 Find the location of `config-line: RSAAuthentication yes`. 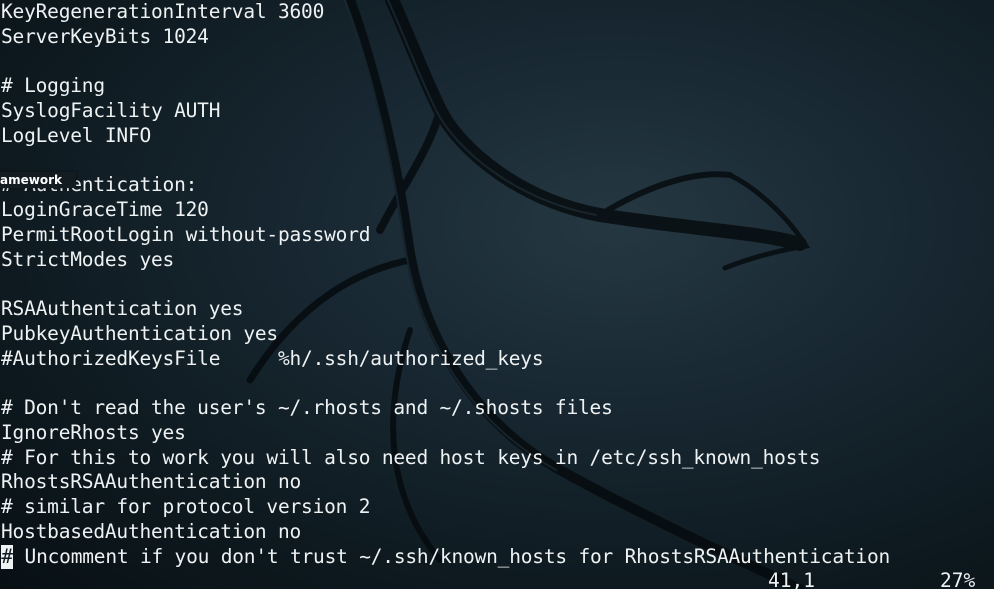

config-line: RSAAuthentication yes is located at coordinates (122, 308).